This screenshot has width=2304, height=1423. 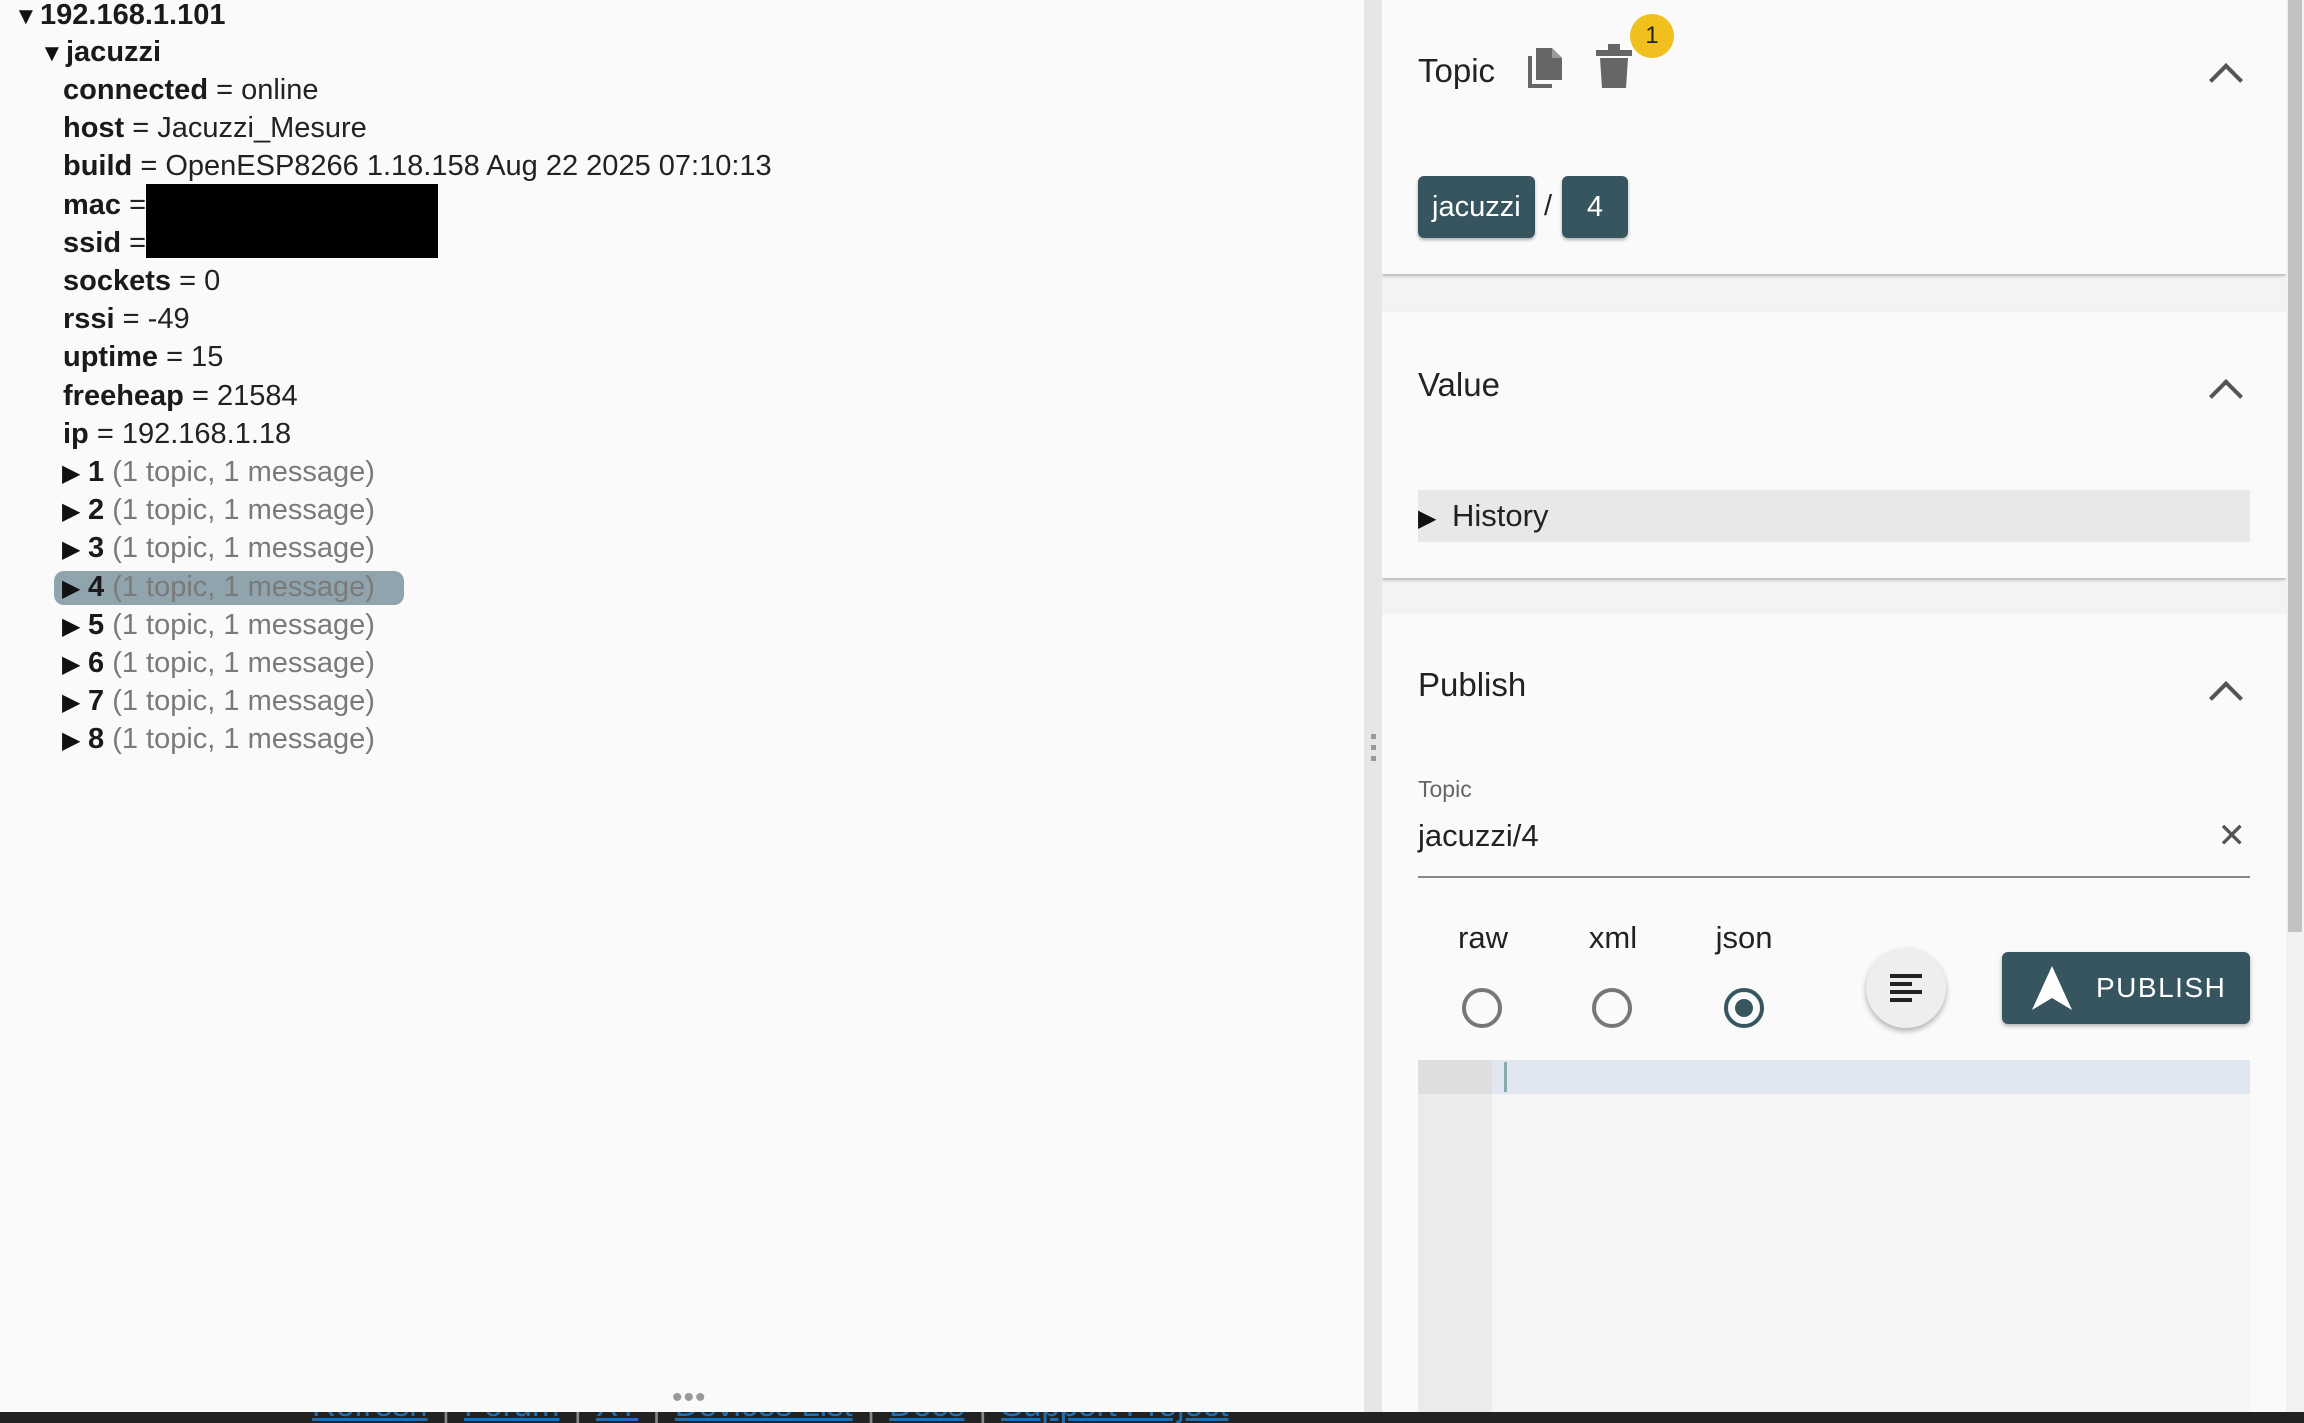 I want to click on format-label-raw: raw, so click(x=1483, y=937).